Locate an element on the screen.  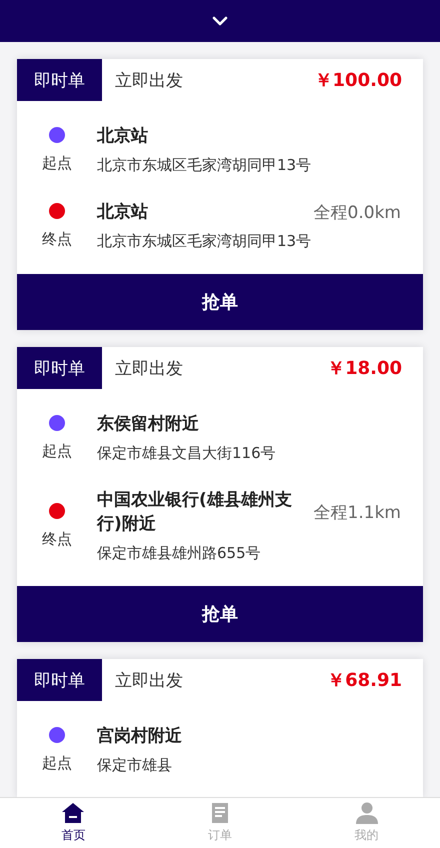
place-name: 宫岗村附近 is located at coordinates (140, 736).